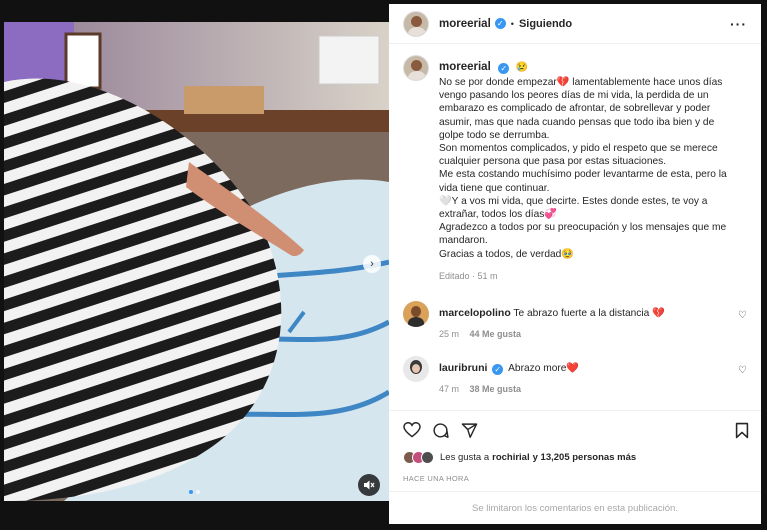 The image size is (767, 530). Describe the element at coordinates (468, 275) in the screenshot. I see `caption-edited-time: Editado · 51 m` at that location.